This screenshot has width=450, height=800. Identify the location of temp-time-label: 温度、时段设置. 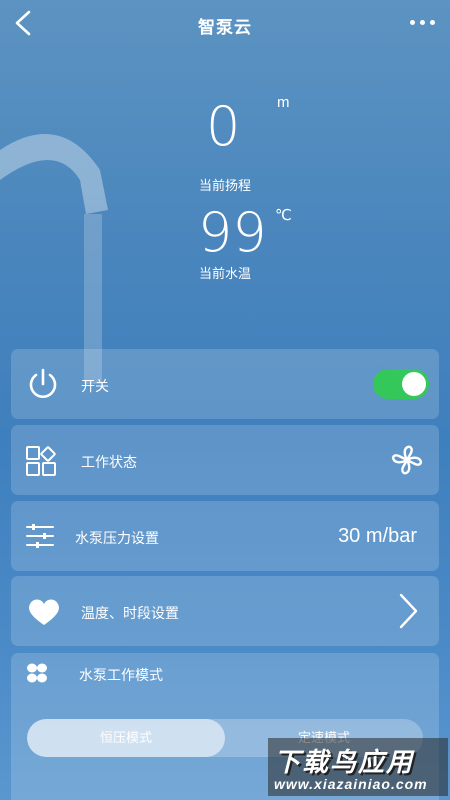
(130, 613).